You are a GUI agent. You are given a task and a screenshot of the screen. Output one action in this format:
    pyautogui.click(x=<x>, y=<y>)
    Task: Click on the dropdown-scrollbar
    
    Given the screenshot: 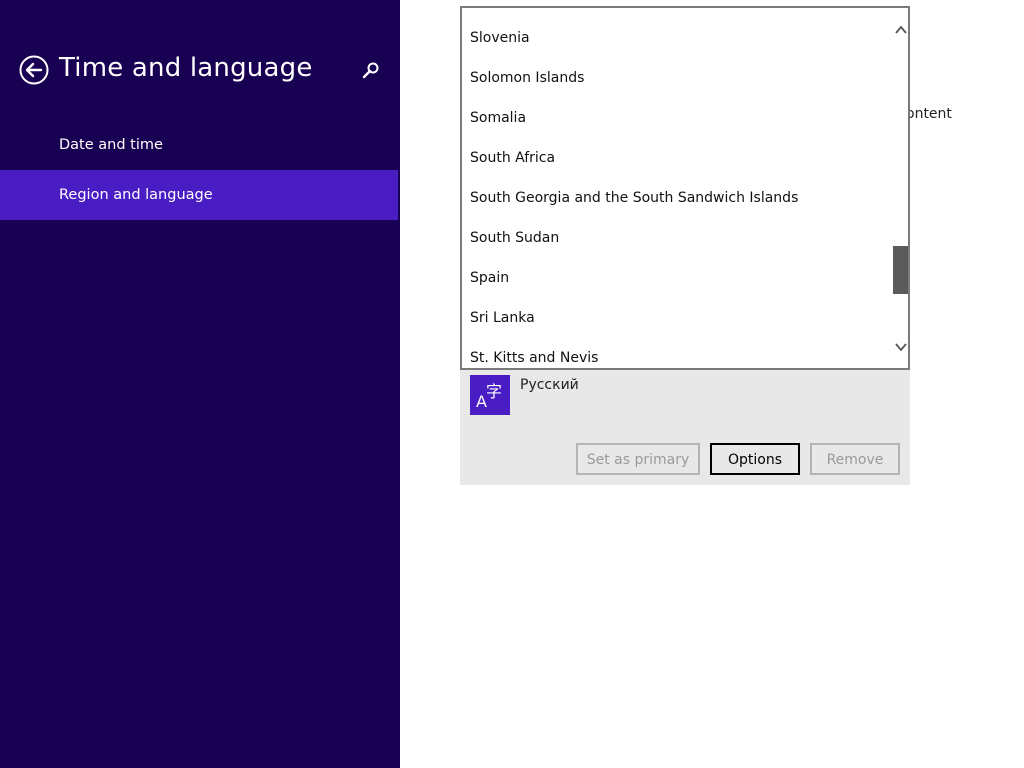 What is the action you would take?
    pyautogui.click(x=900, y=188)
    